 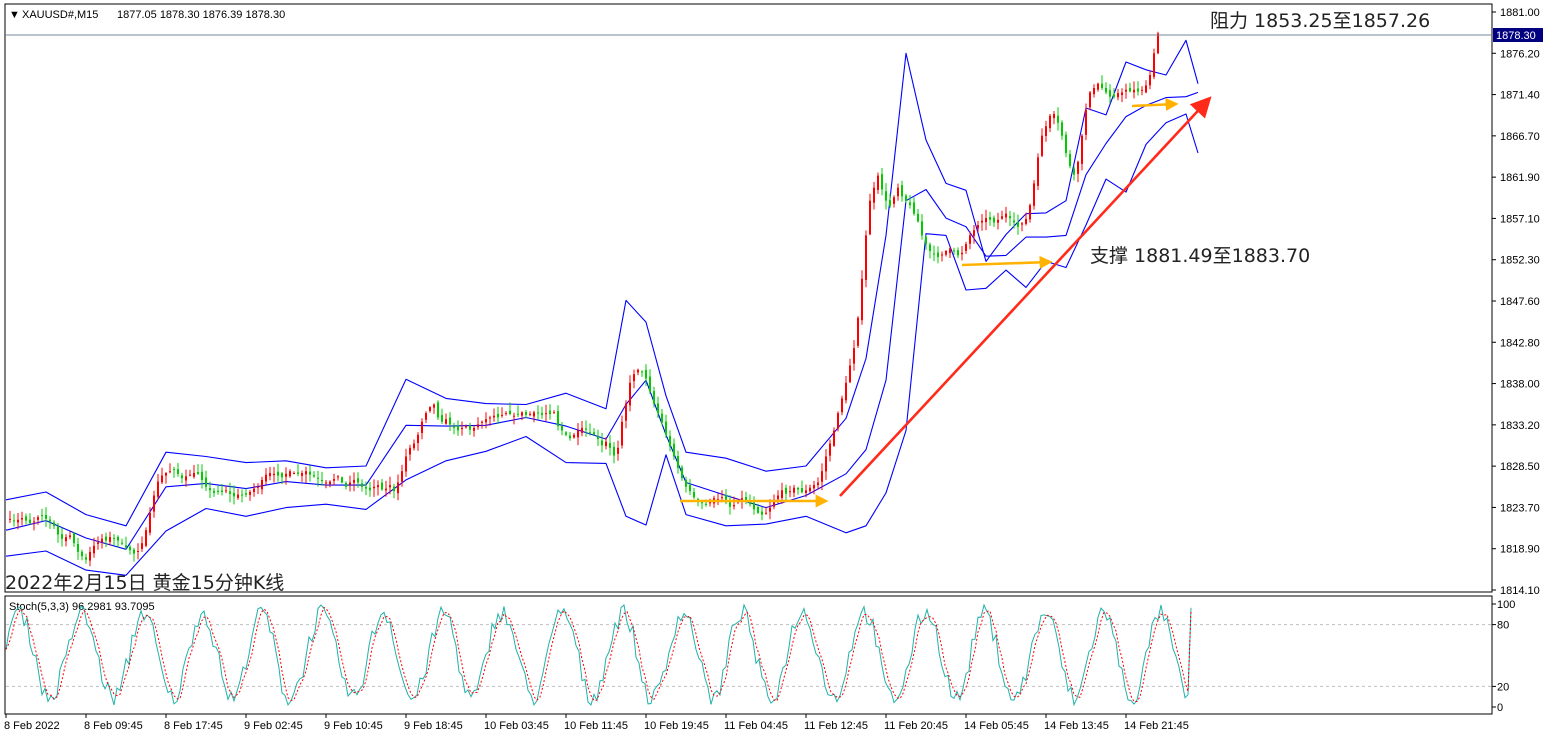 I want to click on price-tick-label: 1818.90, so click(x=1520, y=550).